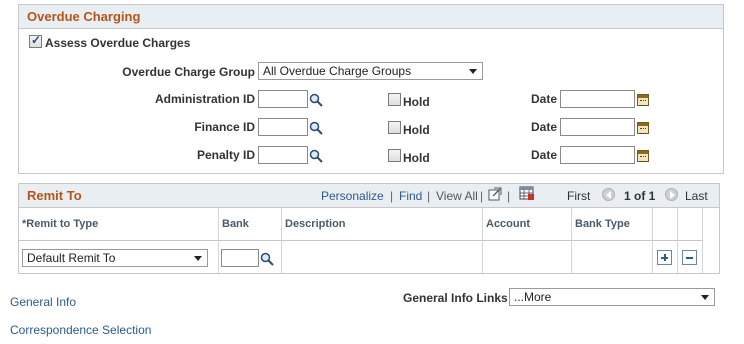  What do you see at coordinates (612, 224) in the screenshot?
I see `column-header-bank-type: Bank Type` at bounding box center [612, 224].